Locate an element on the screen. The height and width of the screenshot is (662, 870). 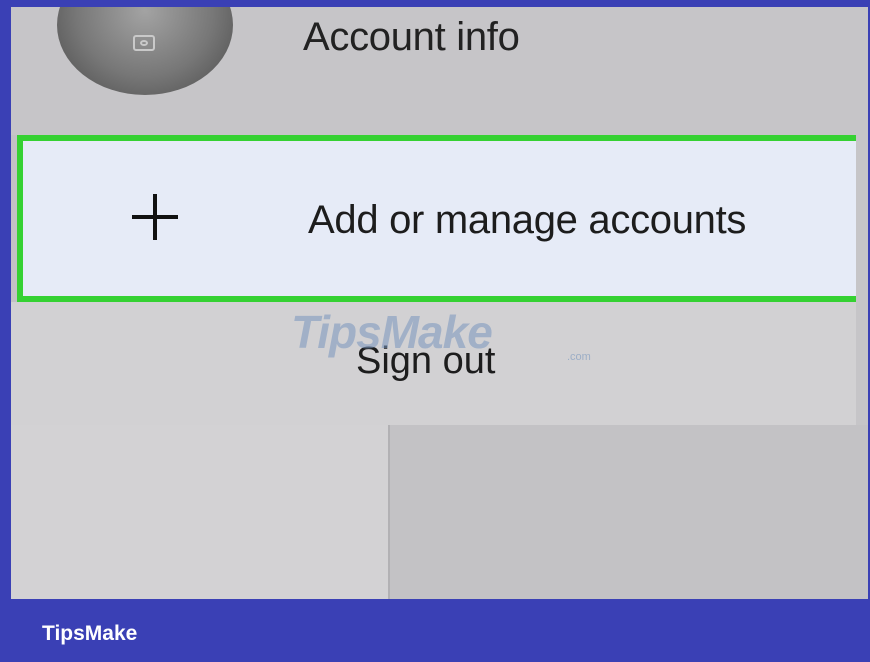
brand-label: TipsMake is located at coordinates (90, 633).